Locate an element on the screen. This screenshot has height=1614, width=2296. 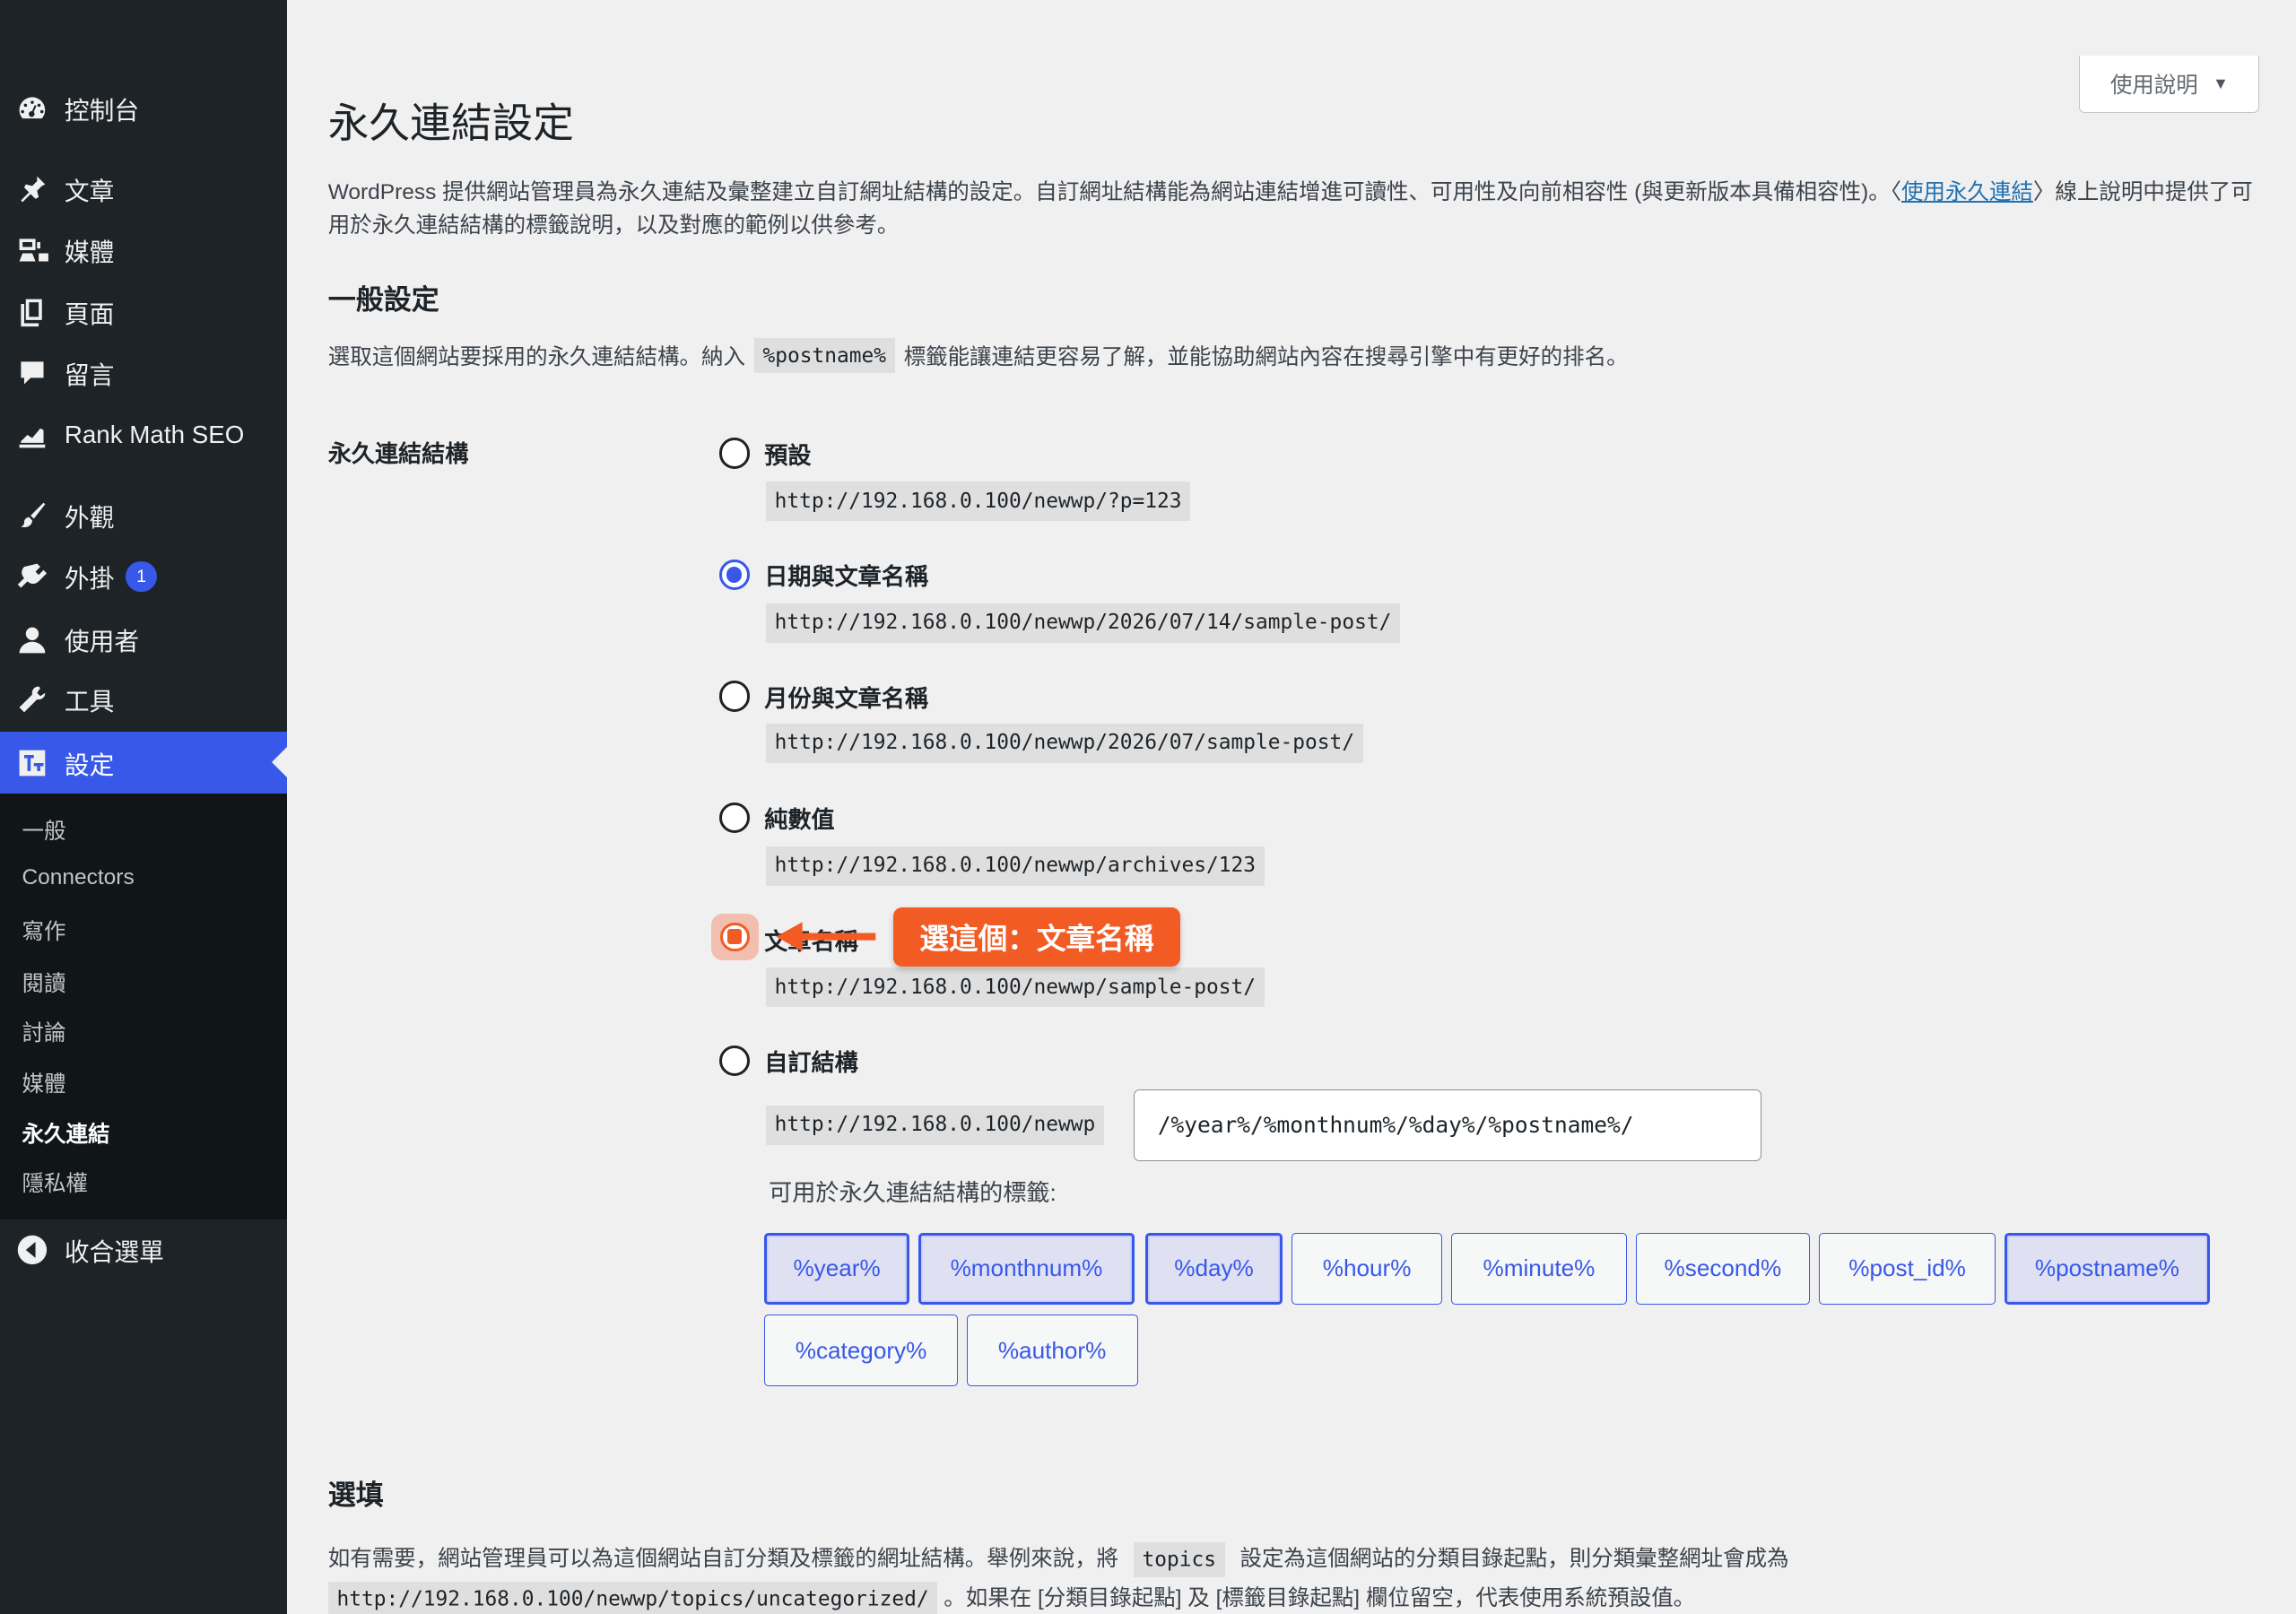
option-numeric: 純數值 is located at coordinates (776, 818).